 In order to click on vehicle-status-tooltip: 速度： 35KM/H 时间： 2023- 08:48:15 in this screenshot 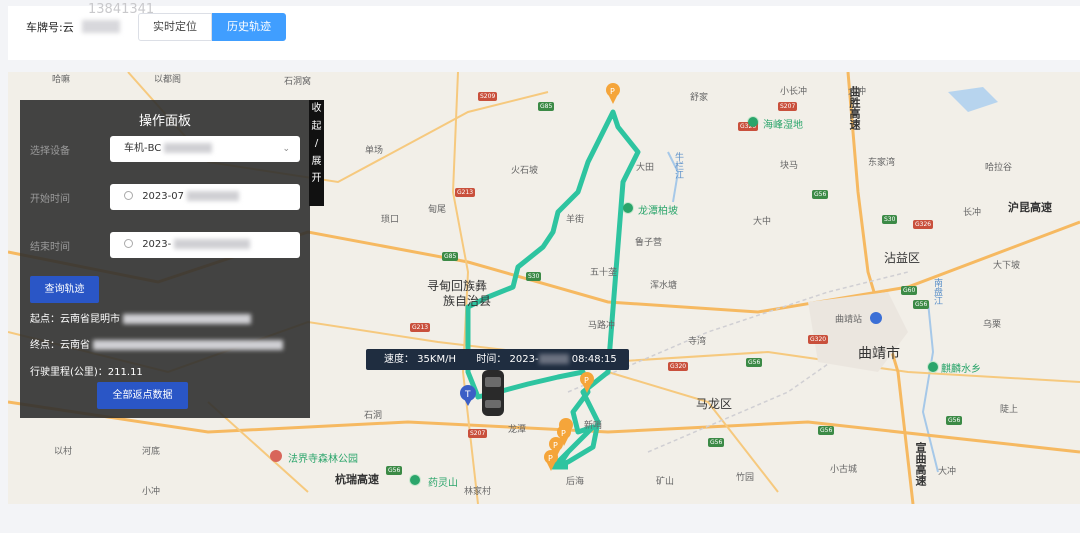, I will do `click(497, 359)`.